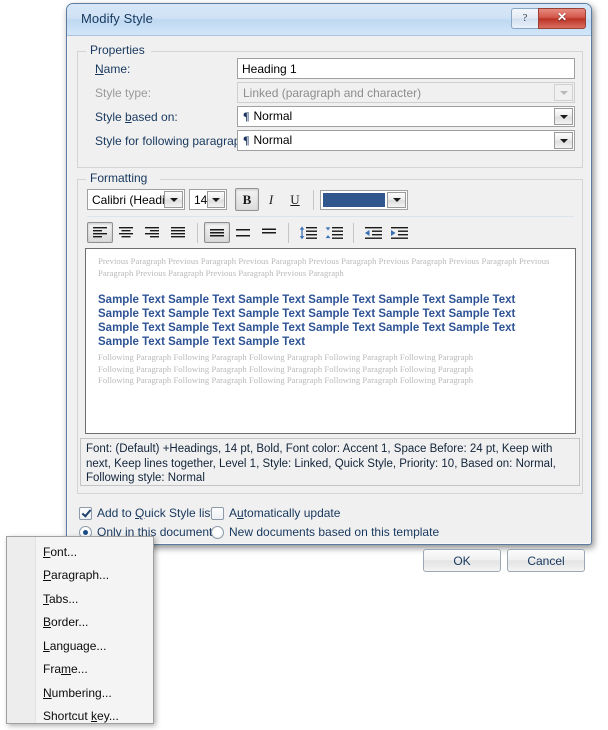 The height and width of the screenshot is (730, 608). Describe the element at coordinates (269, 232) in the screenshot. I see `line-spacing-double-icon` at that location.